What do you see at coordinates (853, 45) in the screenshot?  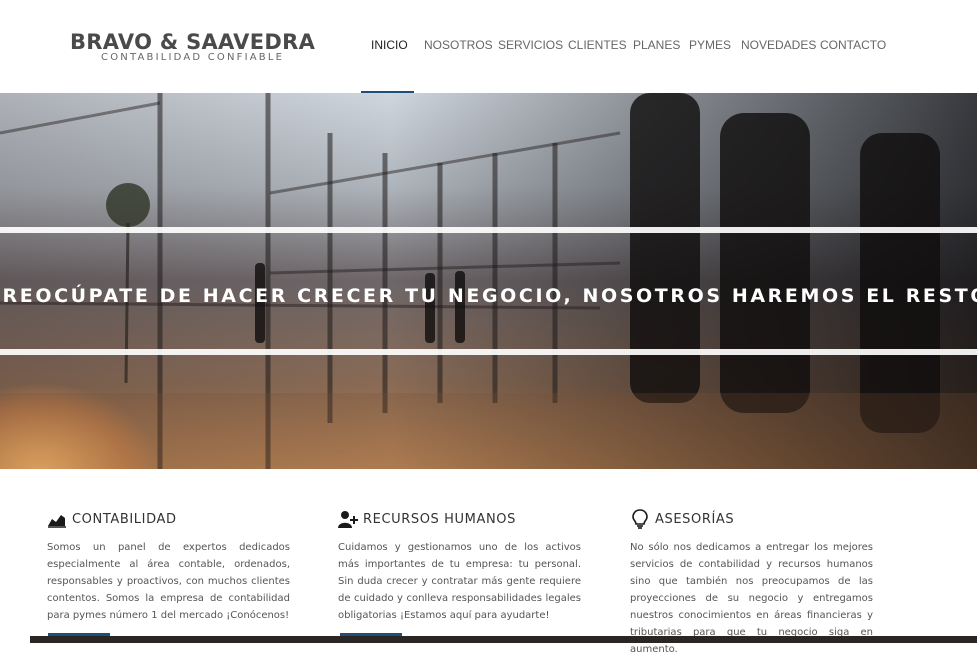 I see `nav-item-contacto: CONTACTO` at bounding box center [853, 45].